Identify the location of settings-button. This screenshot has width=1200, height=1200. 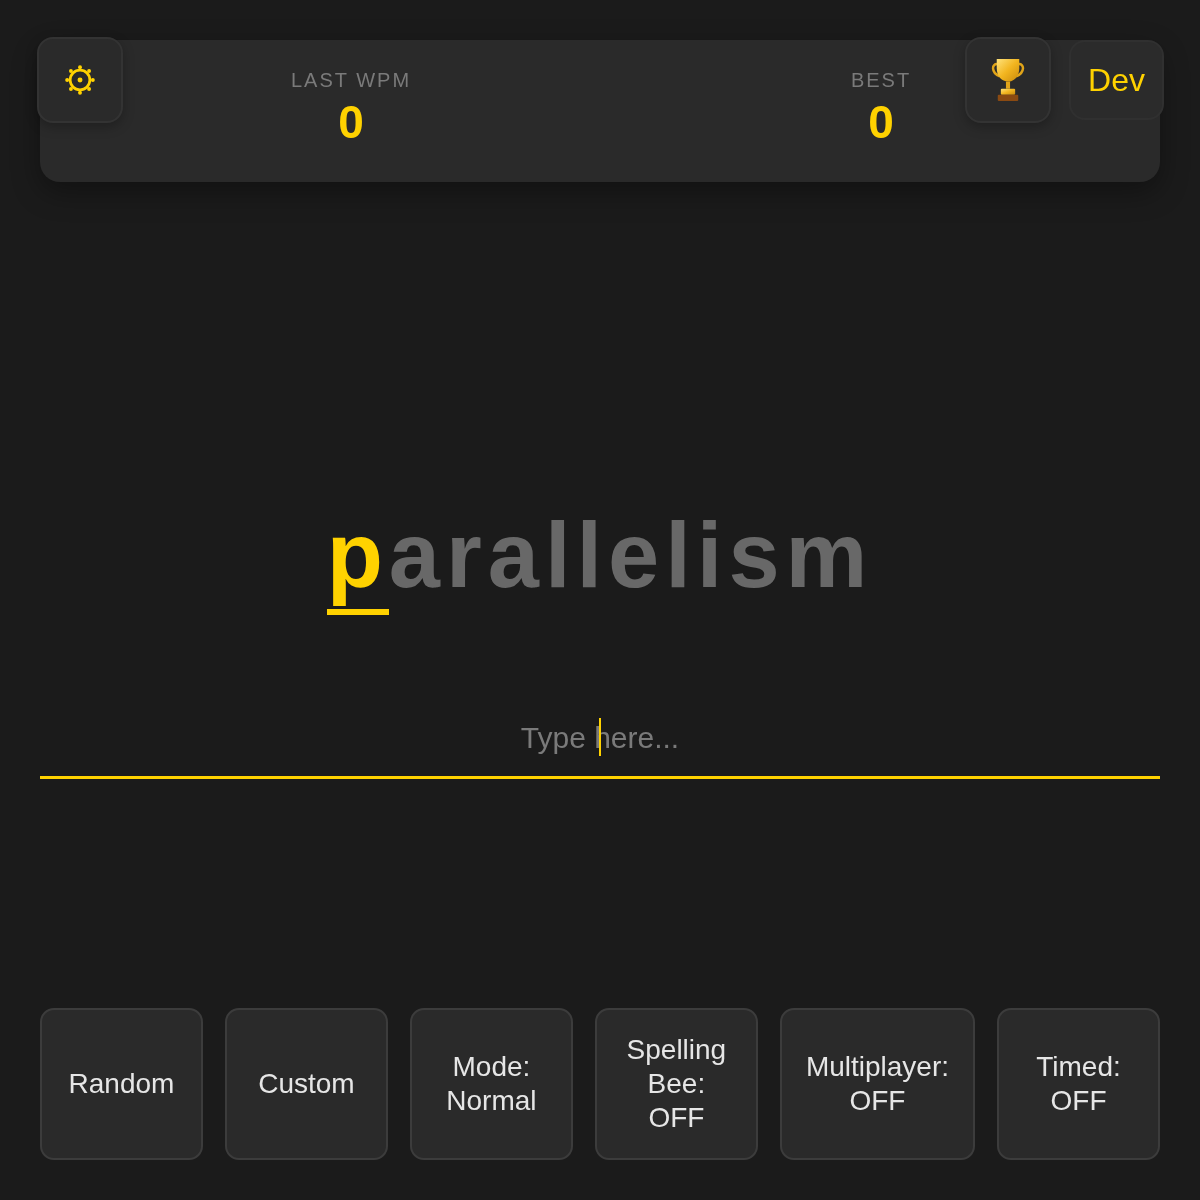
(80, 80).